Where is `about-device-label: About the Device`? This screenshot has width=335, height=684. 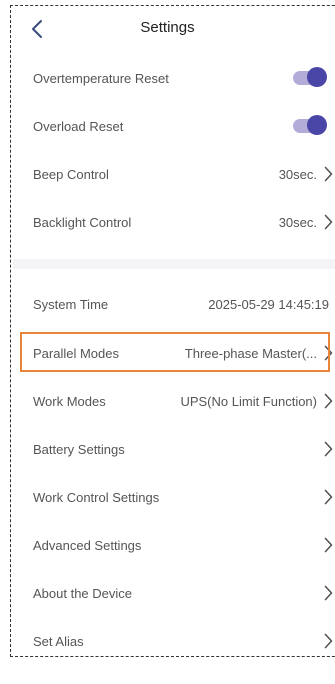
about-device-label: About the Device is located at coordinates (83, 593).